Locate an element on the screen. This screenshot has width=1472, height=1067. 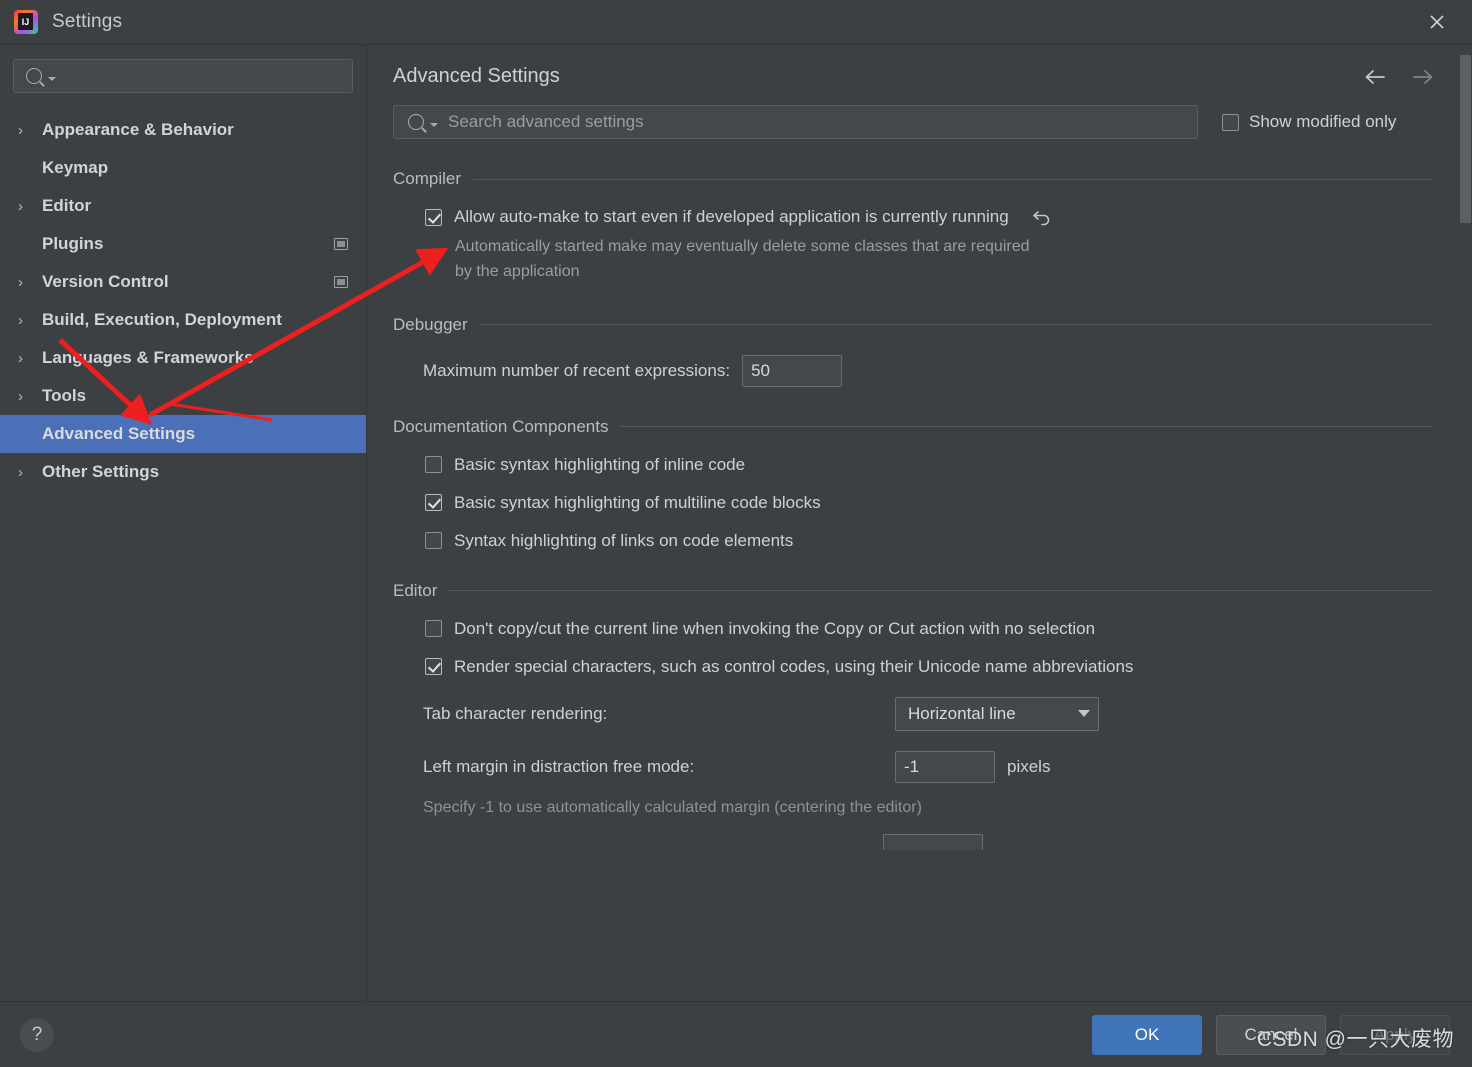
sidebar-item-label: Advanced Settings is located at coordinates (119, 433).